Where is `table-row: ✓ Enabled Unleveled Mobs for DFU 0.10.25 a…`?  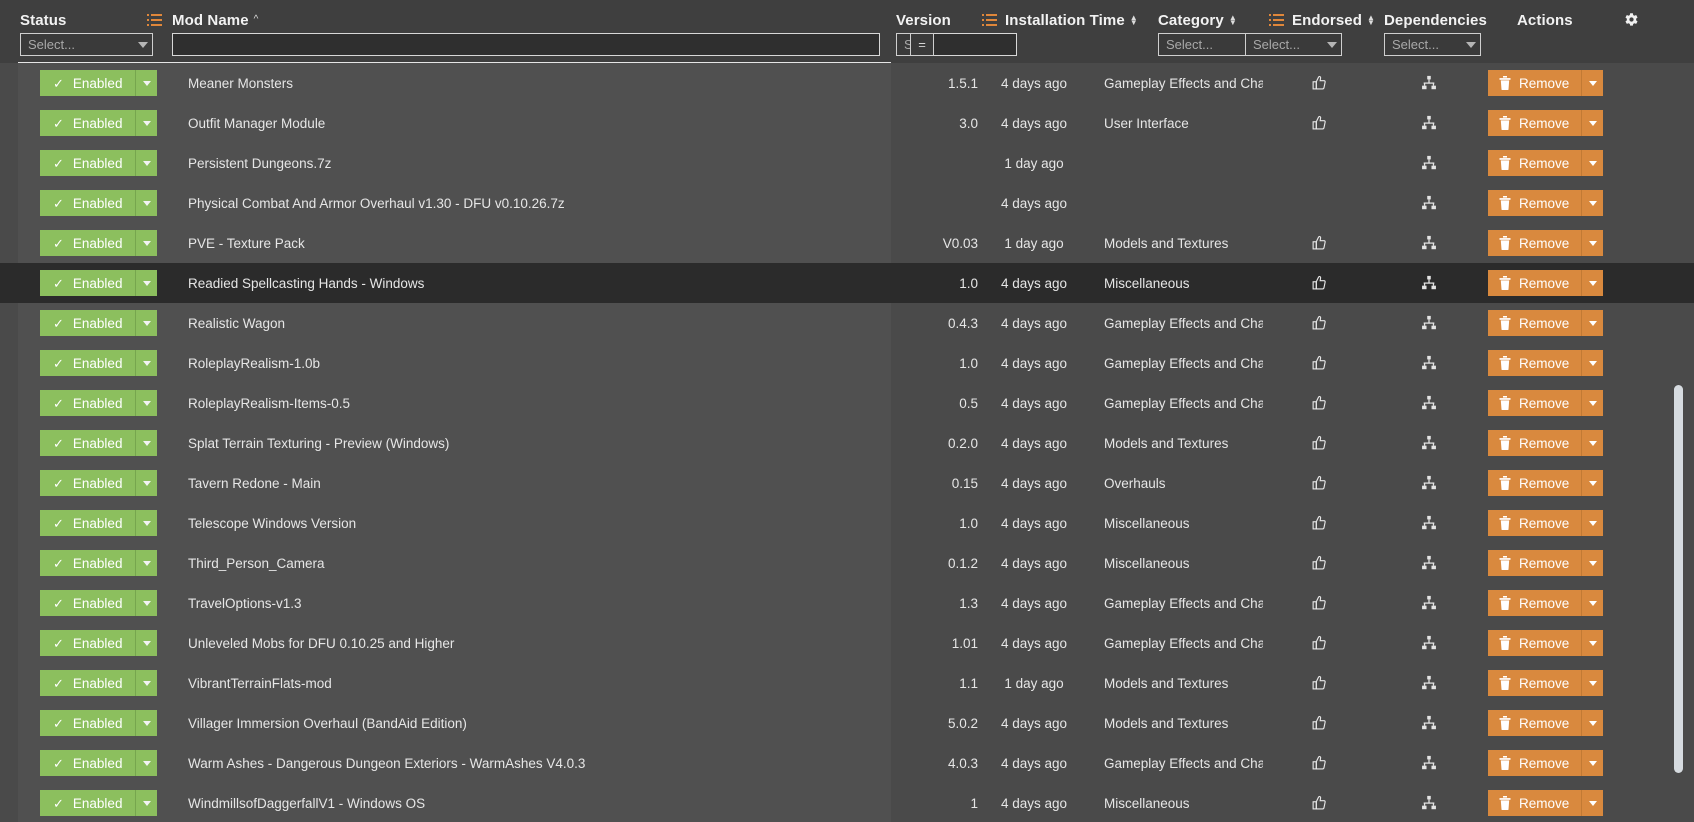 table-row: ✓ Enabled Unleveled Mobs for DFU 0.10.25 a… is located at coordinates (847, 643).